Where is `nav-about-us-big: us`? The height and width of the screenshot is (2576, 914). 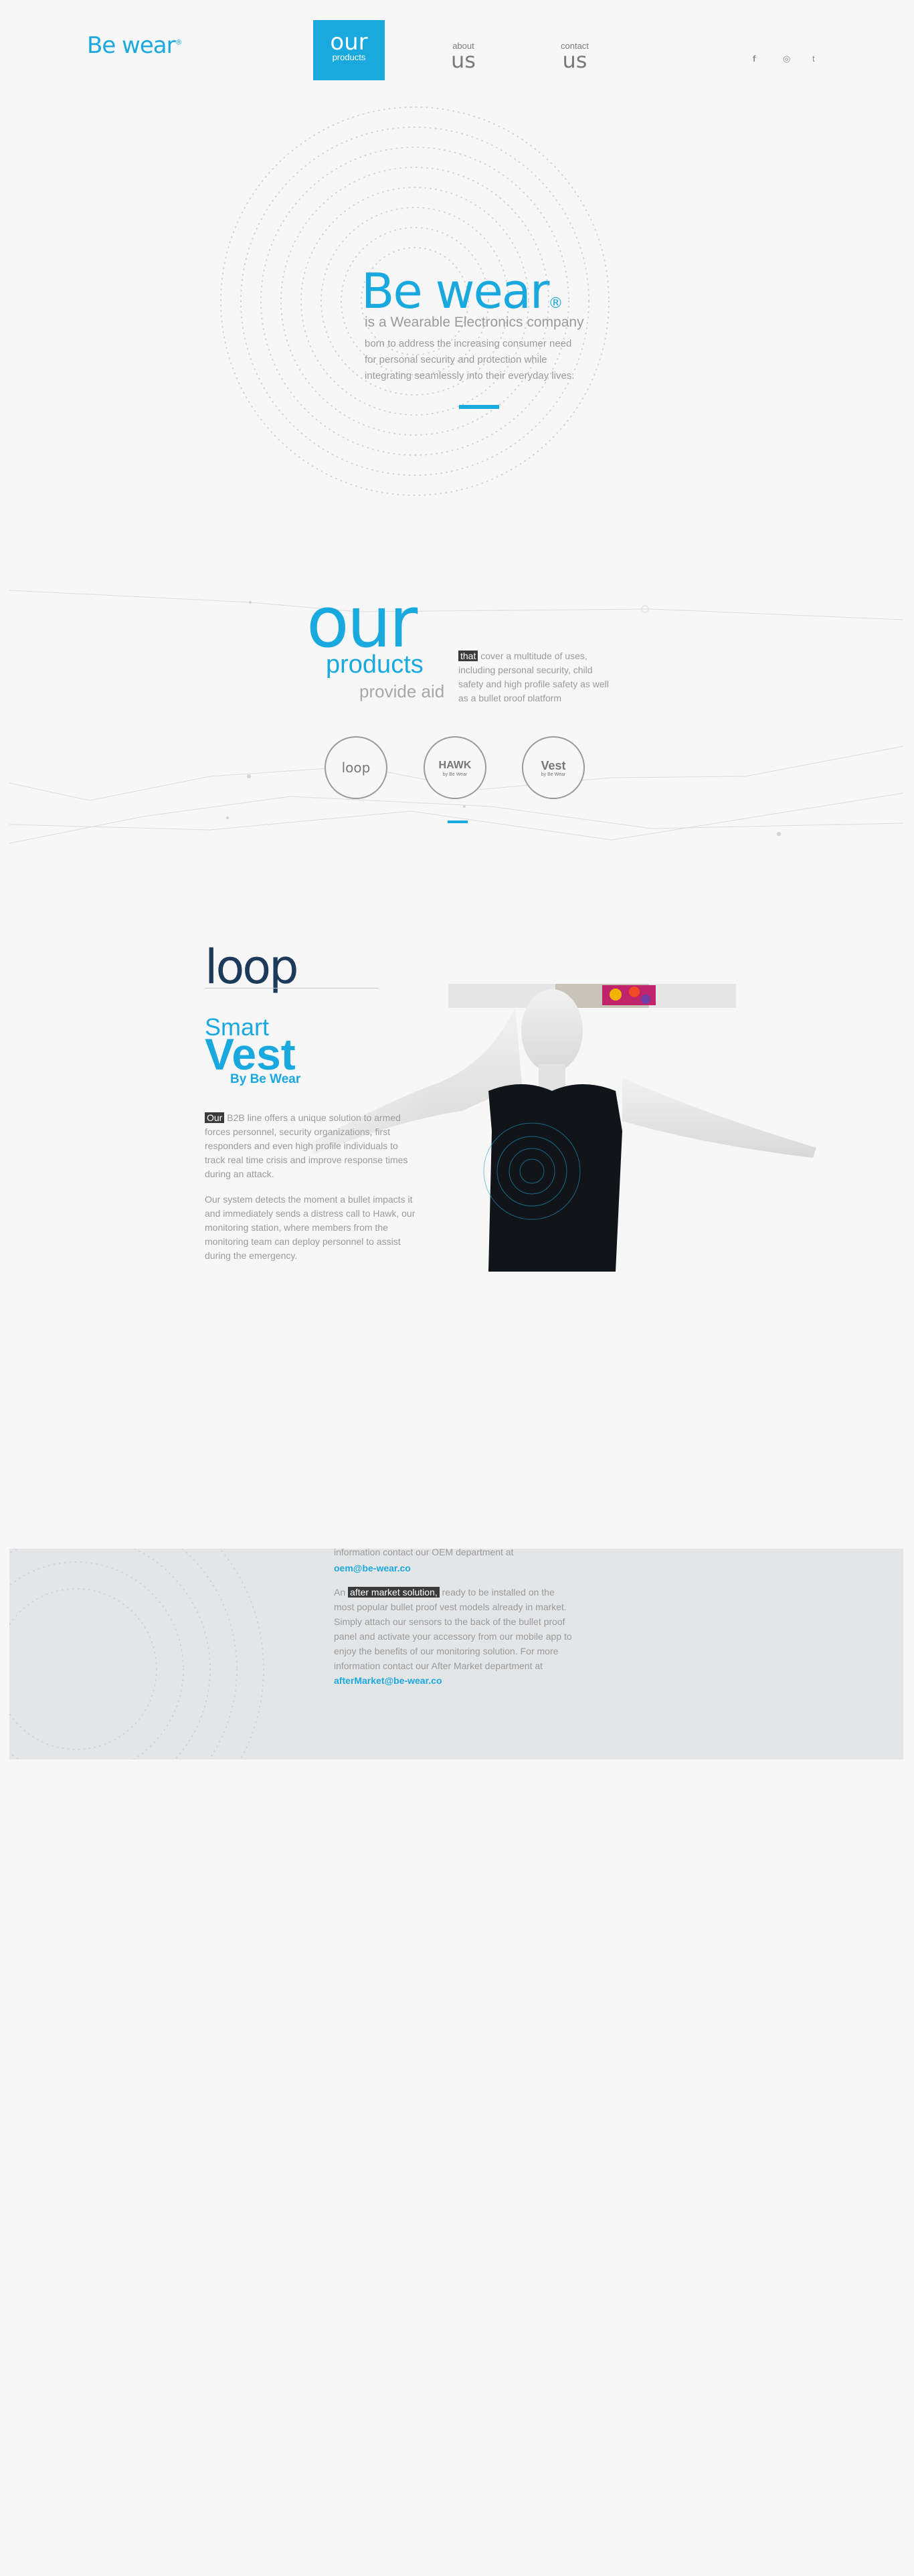
nav-about-us-big: us is located at coordinates (463, 60).